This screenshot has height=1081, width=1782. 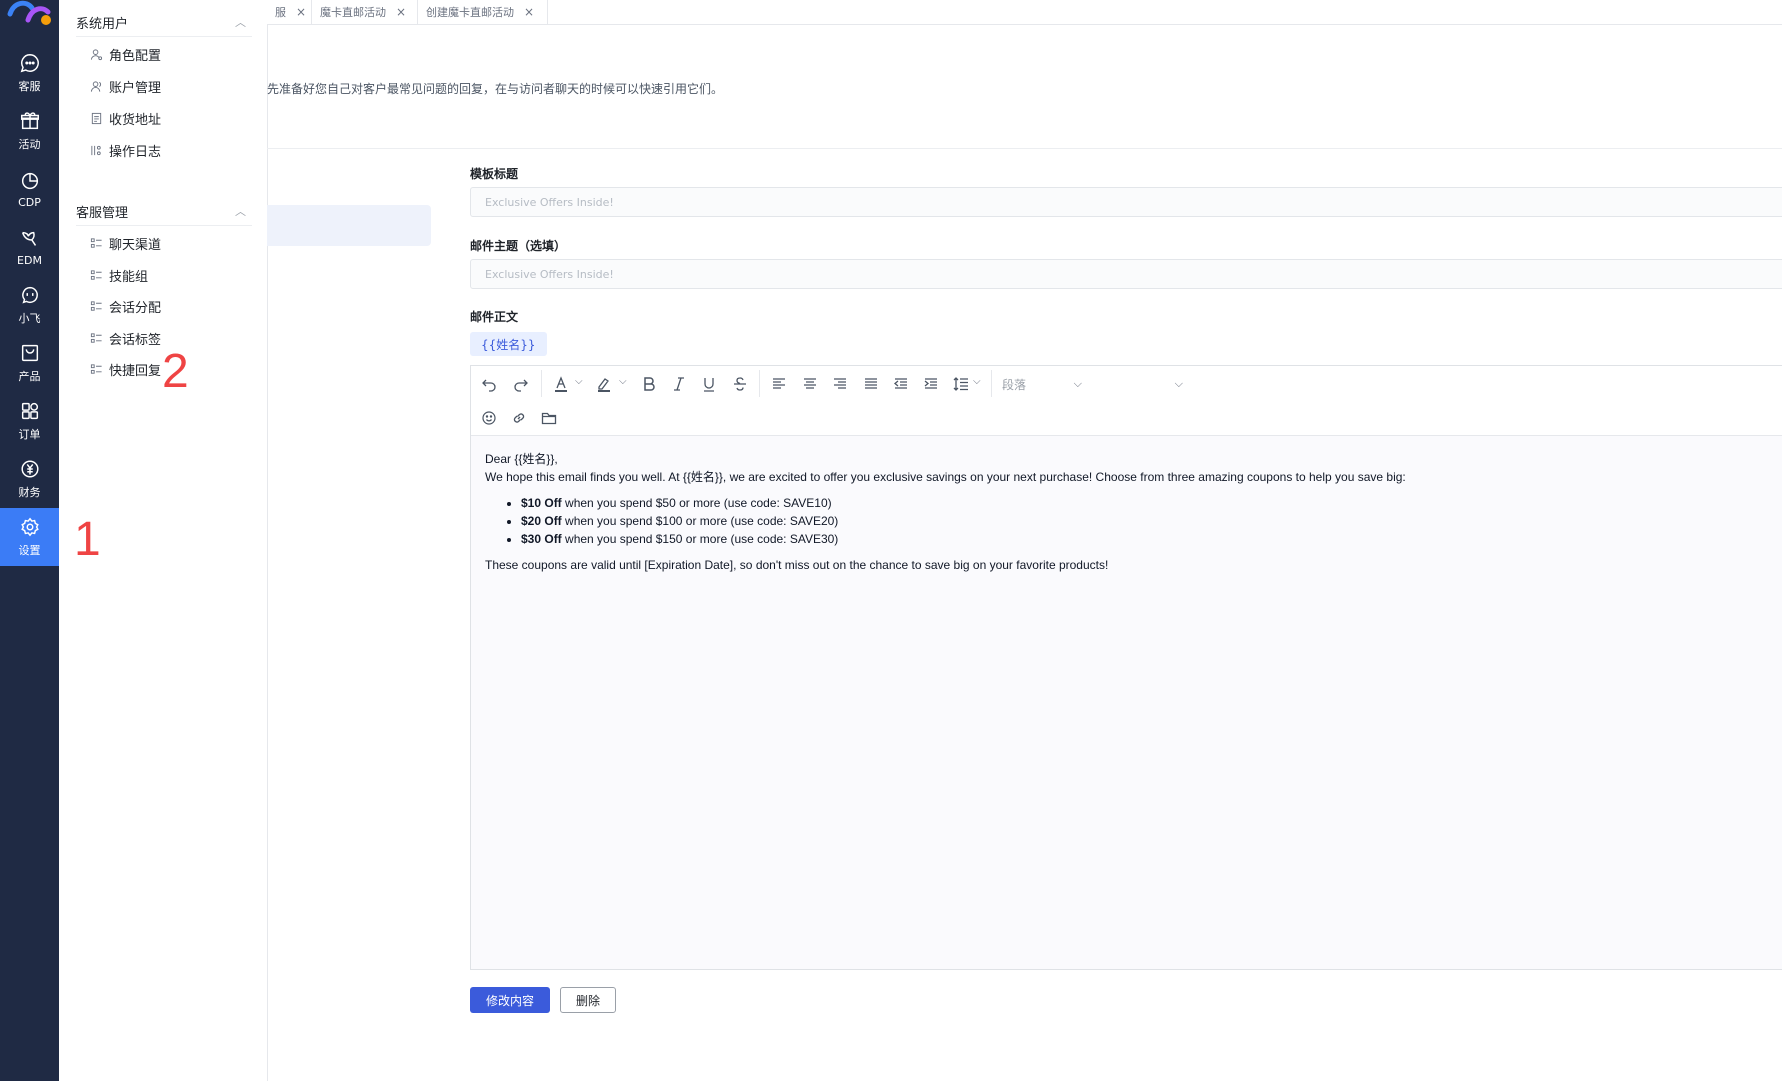 I want to click on align-center-icon, so click(x=810, y=383).